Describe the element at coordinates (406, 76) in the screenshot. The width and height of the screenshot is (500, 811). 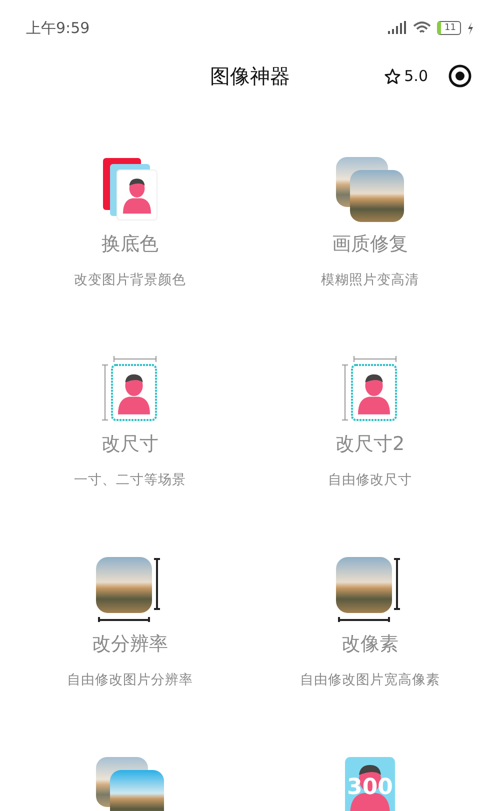
I see `rating-button: 5.0` at that location.